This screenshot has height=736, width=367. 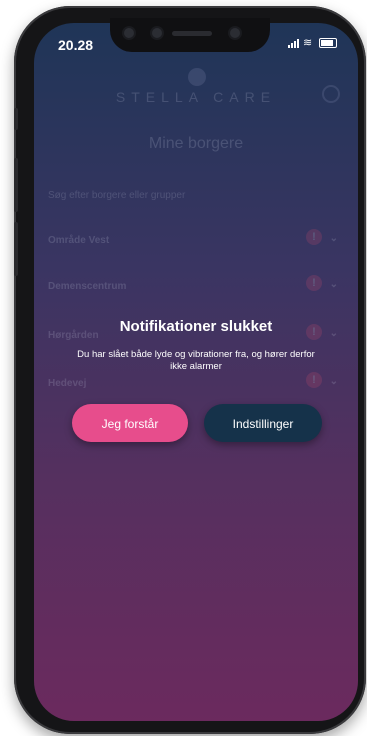 What do you see at coordinates (16, 119) in the screenshot?
I see `mute-switch` at bounding box center [16, 119].